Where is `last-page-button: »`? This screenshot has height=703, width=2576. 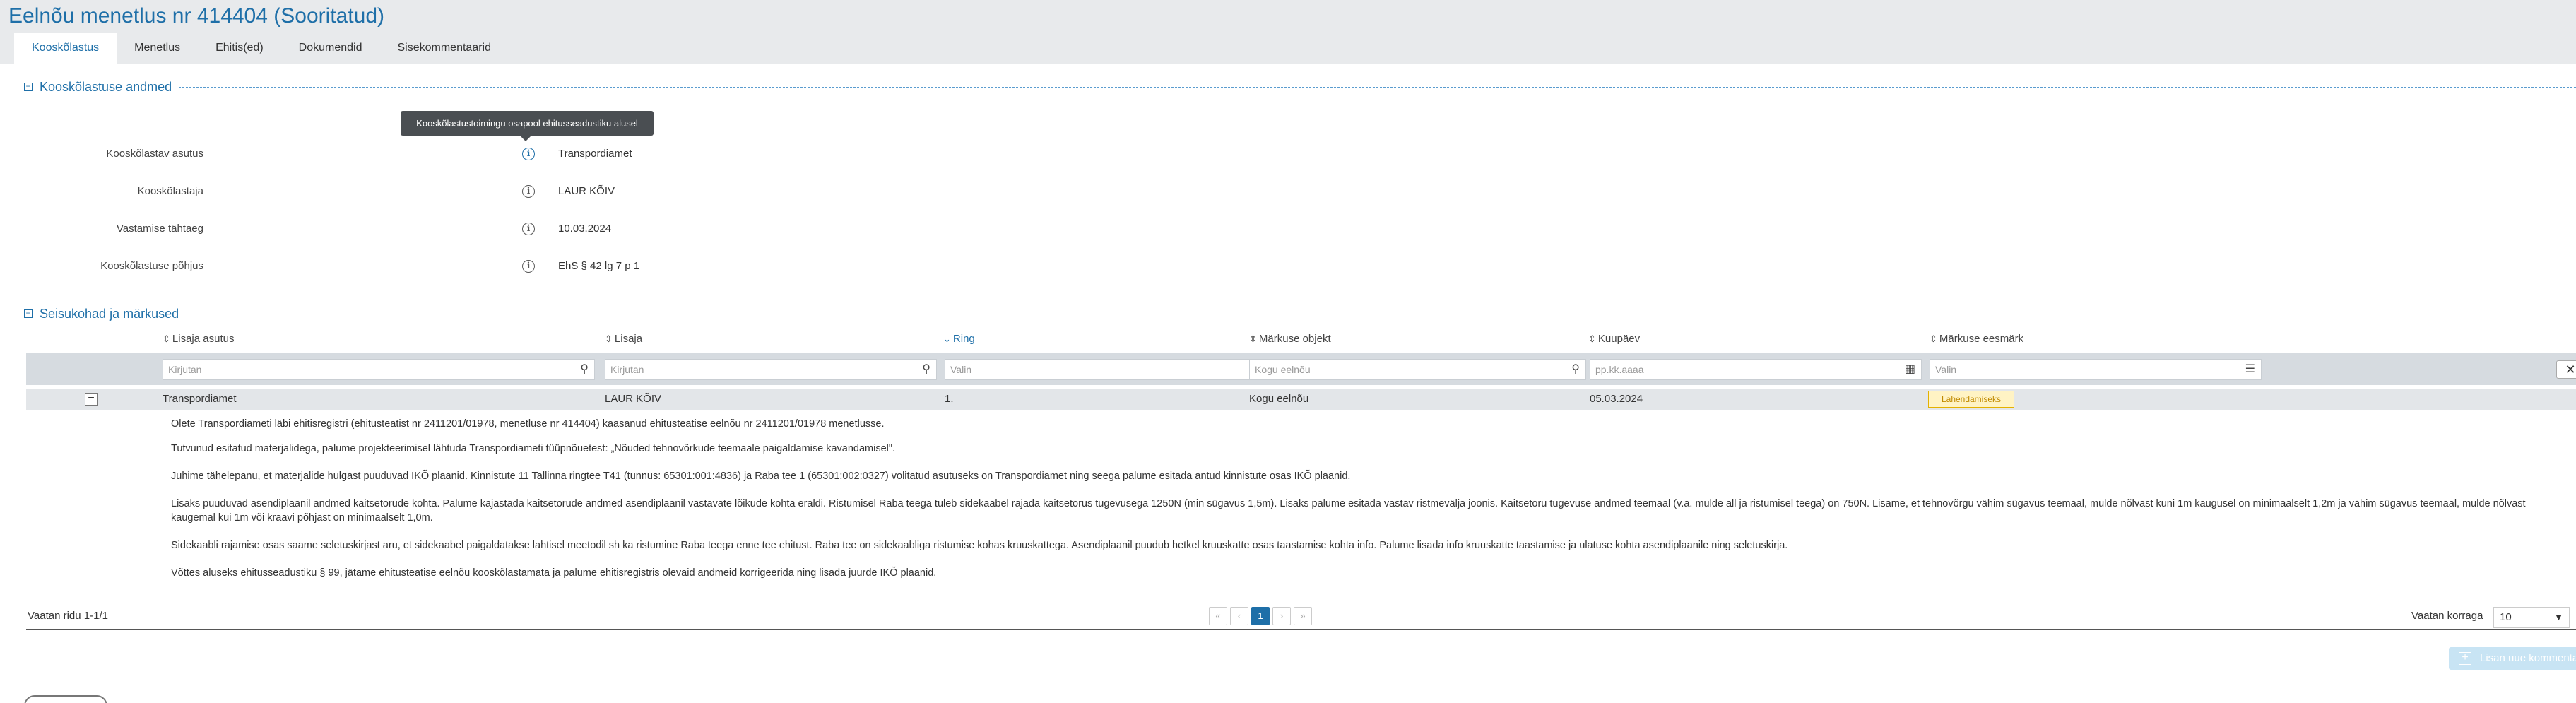
last-page-button: » is located at coordinates (1303, 616).